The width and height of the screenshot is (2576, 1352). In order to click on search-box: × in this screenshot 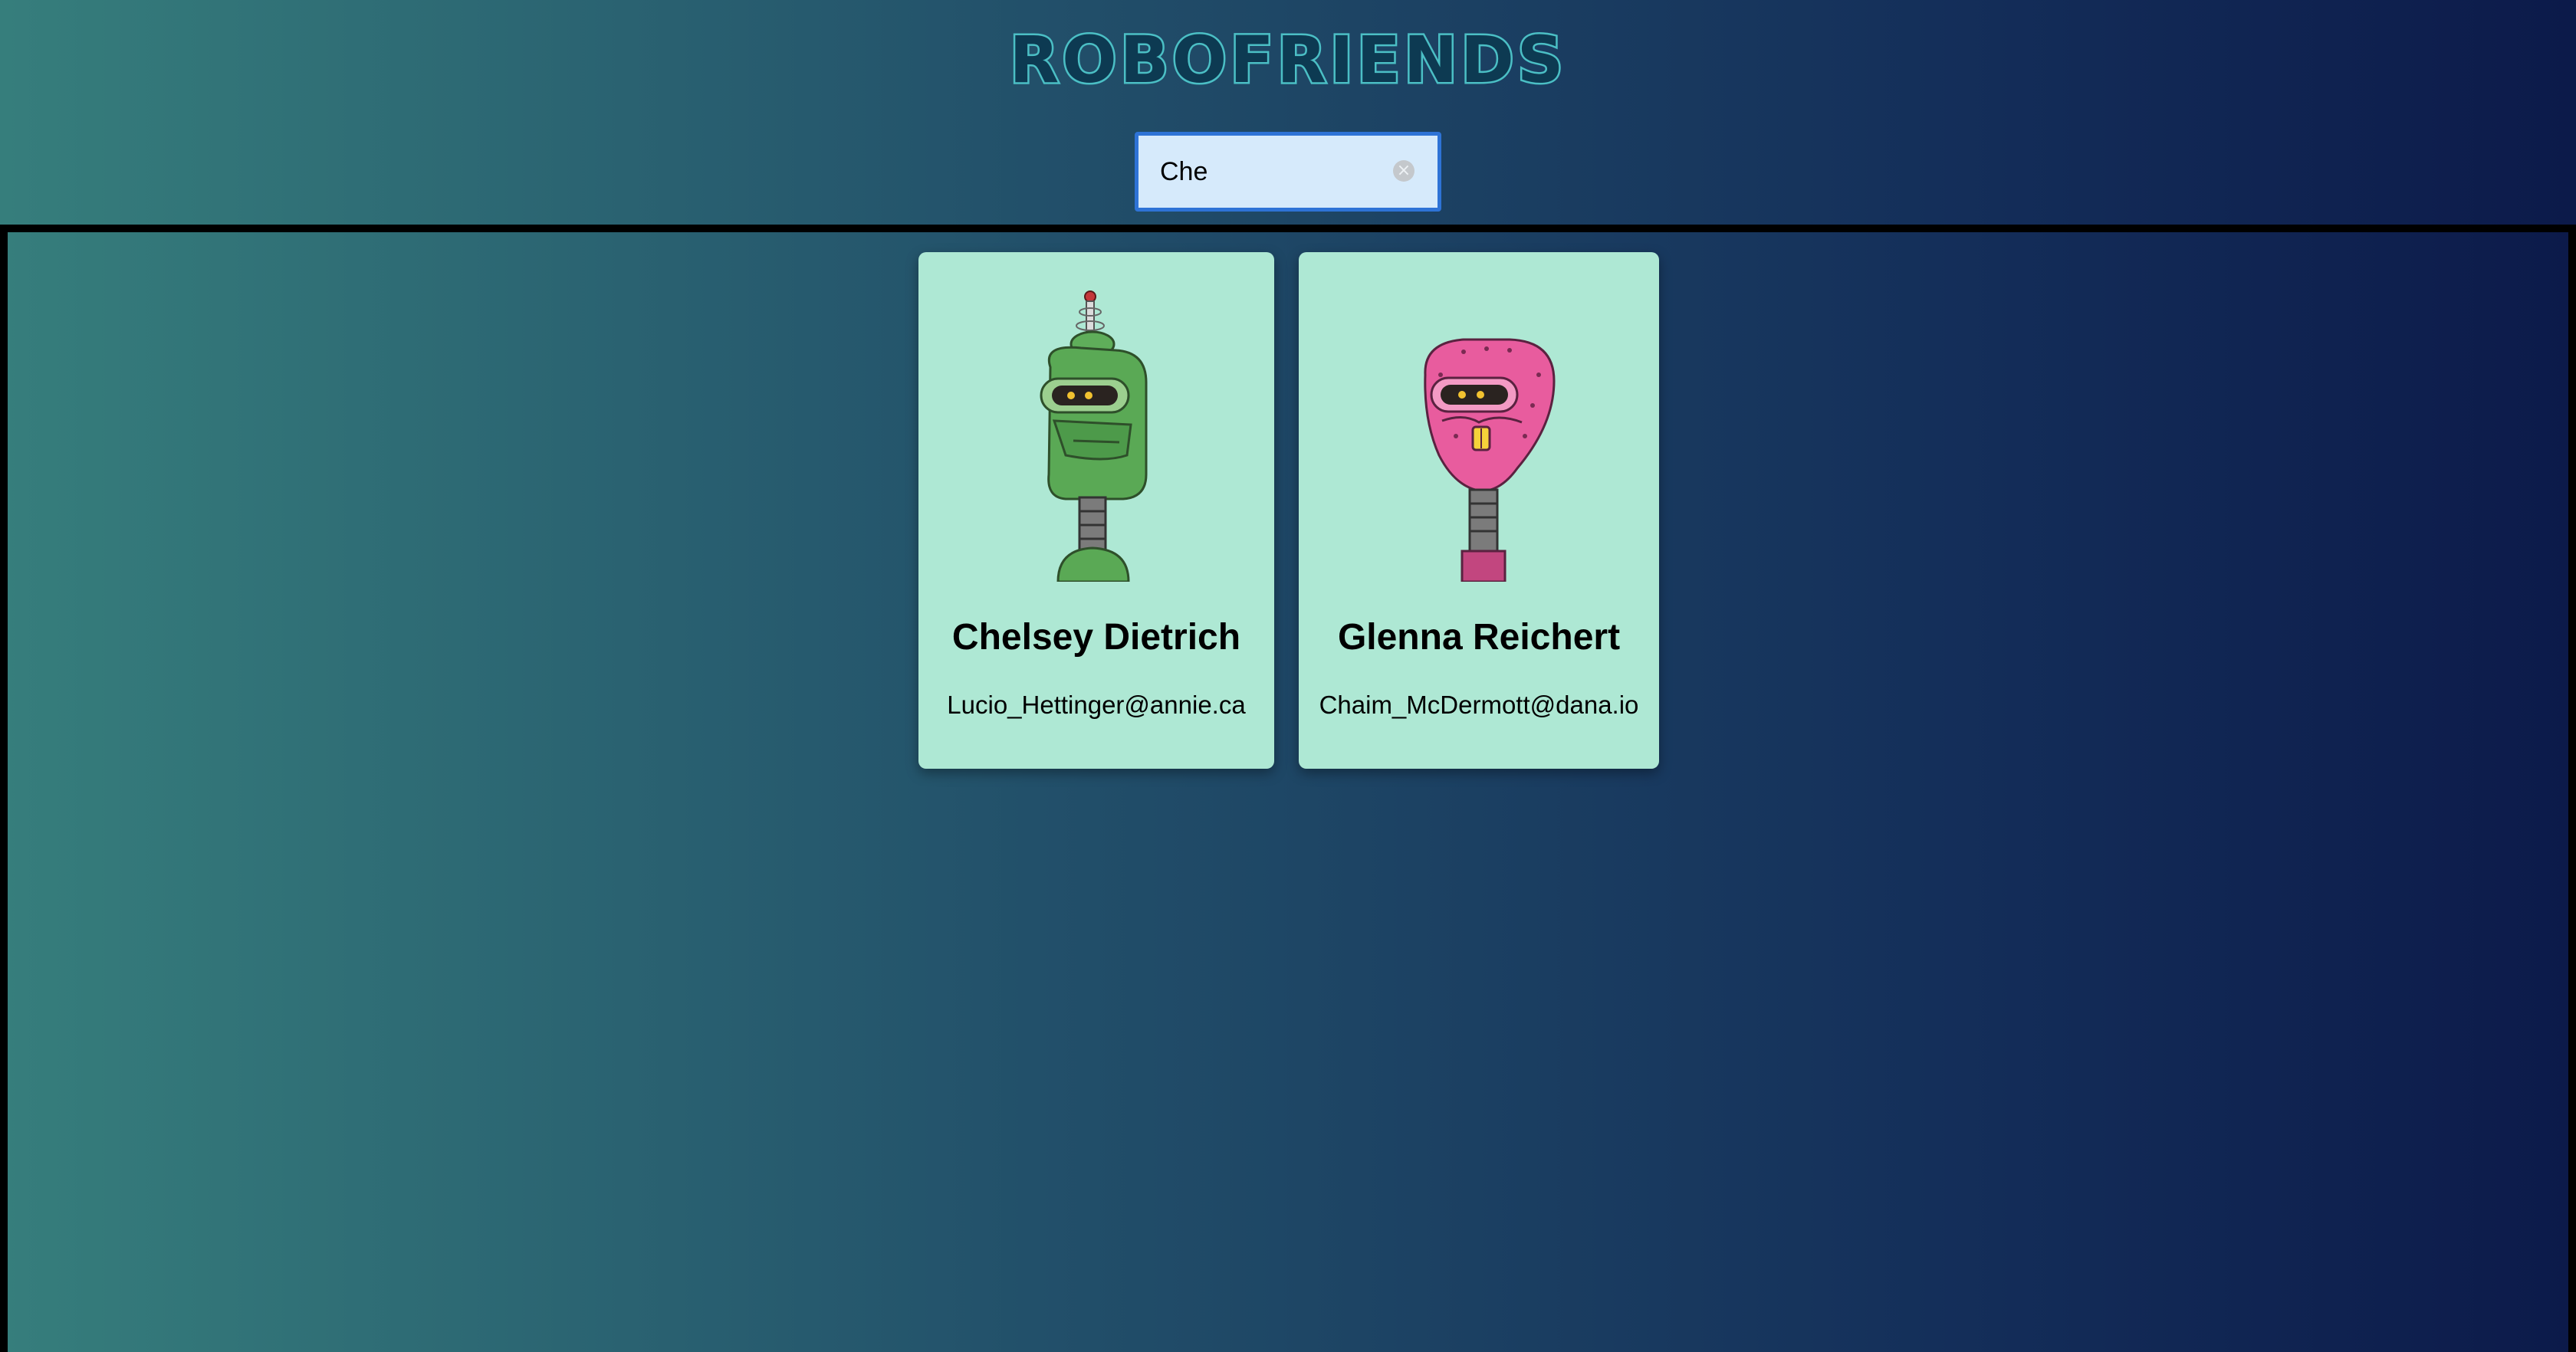, I will do `click(1288, 172)`.